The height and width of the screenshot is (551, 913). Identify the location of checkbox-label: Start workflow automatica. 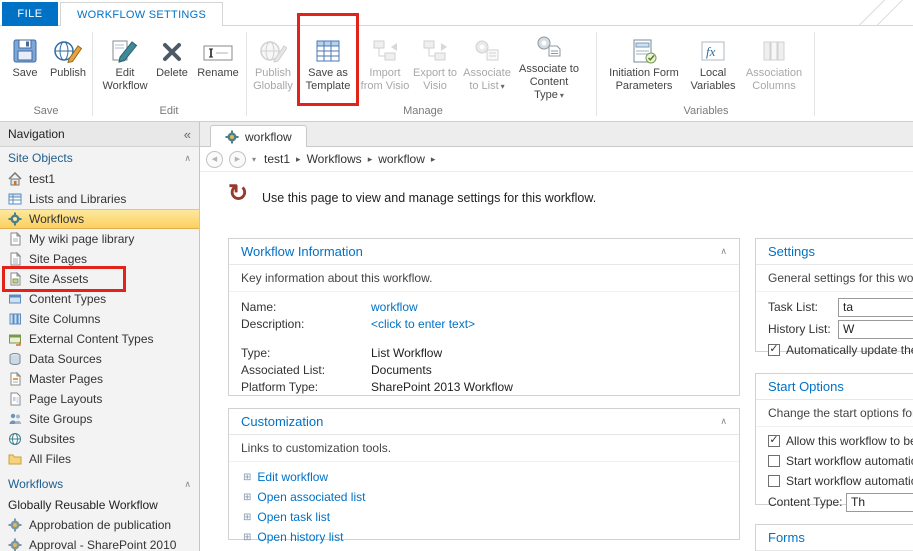
(849, 481).